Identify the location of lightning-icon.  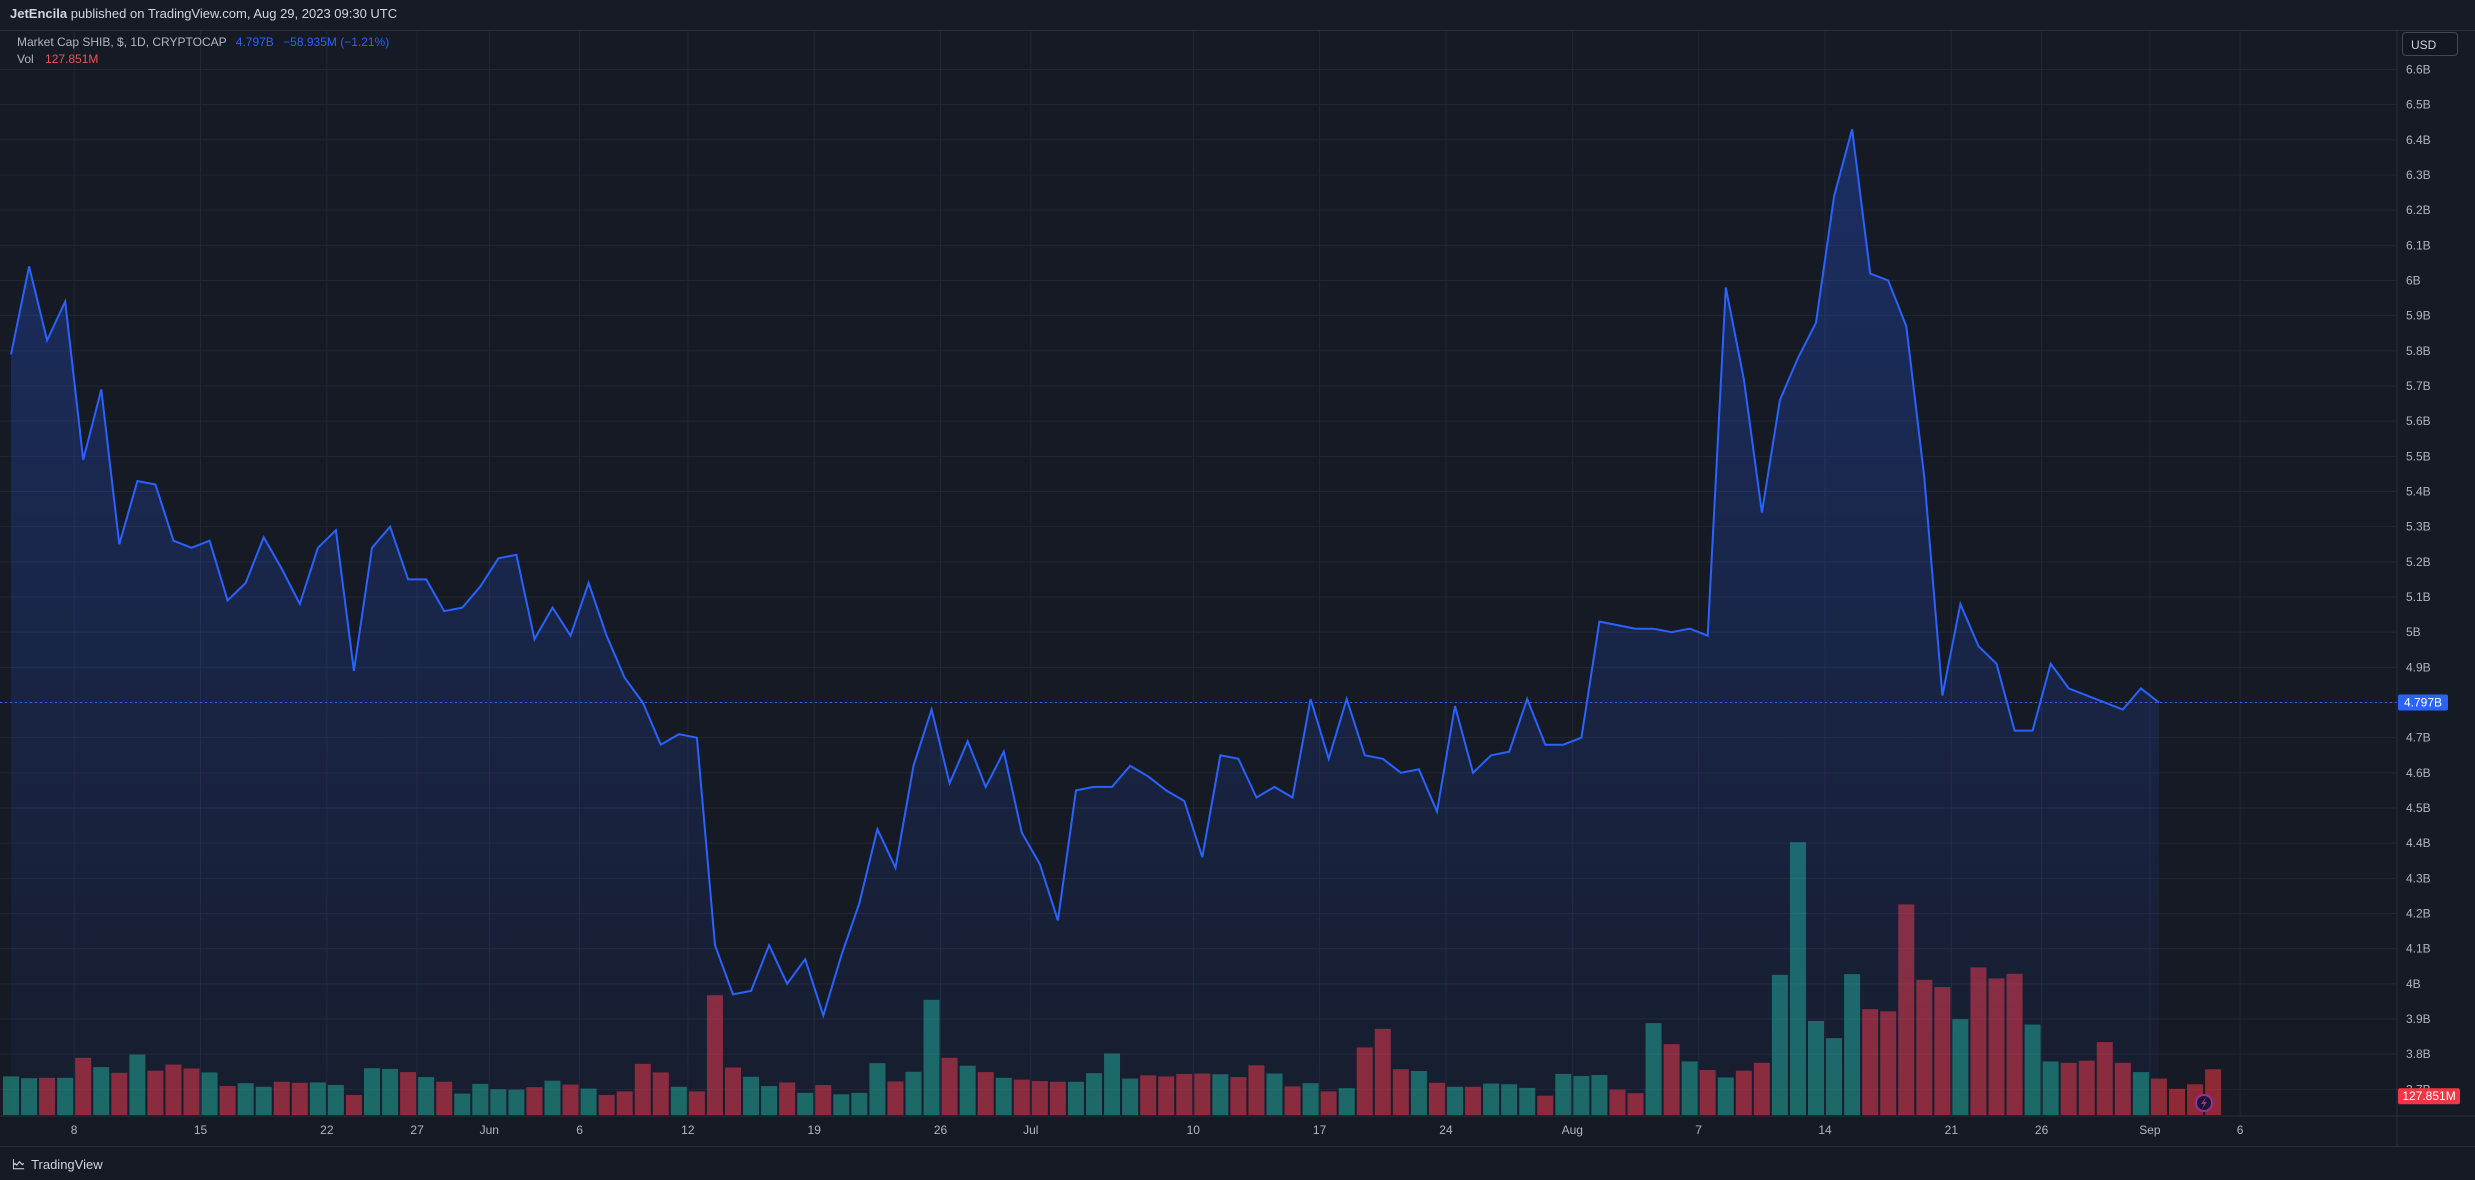
(2204, 1103).